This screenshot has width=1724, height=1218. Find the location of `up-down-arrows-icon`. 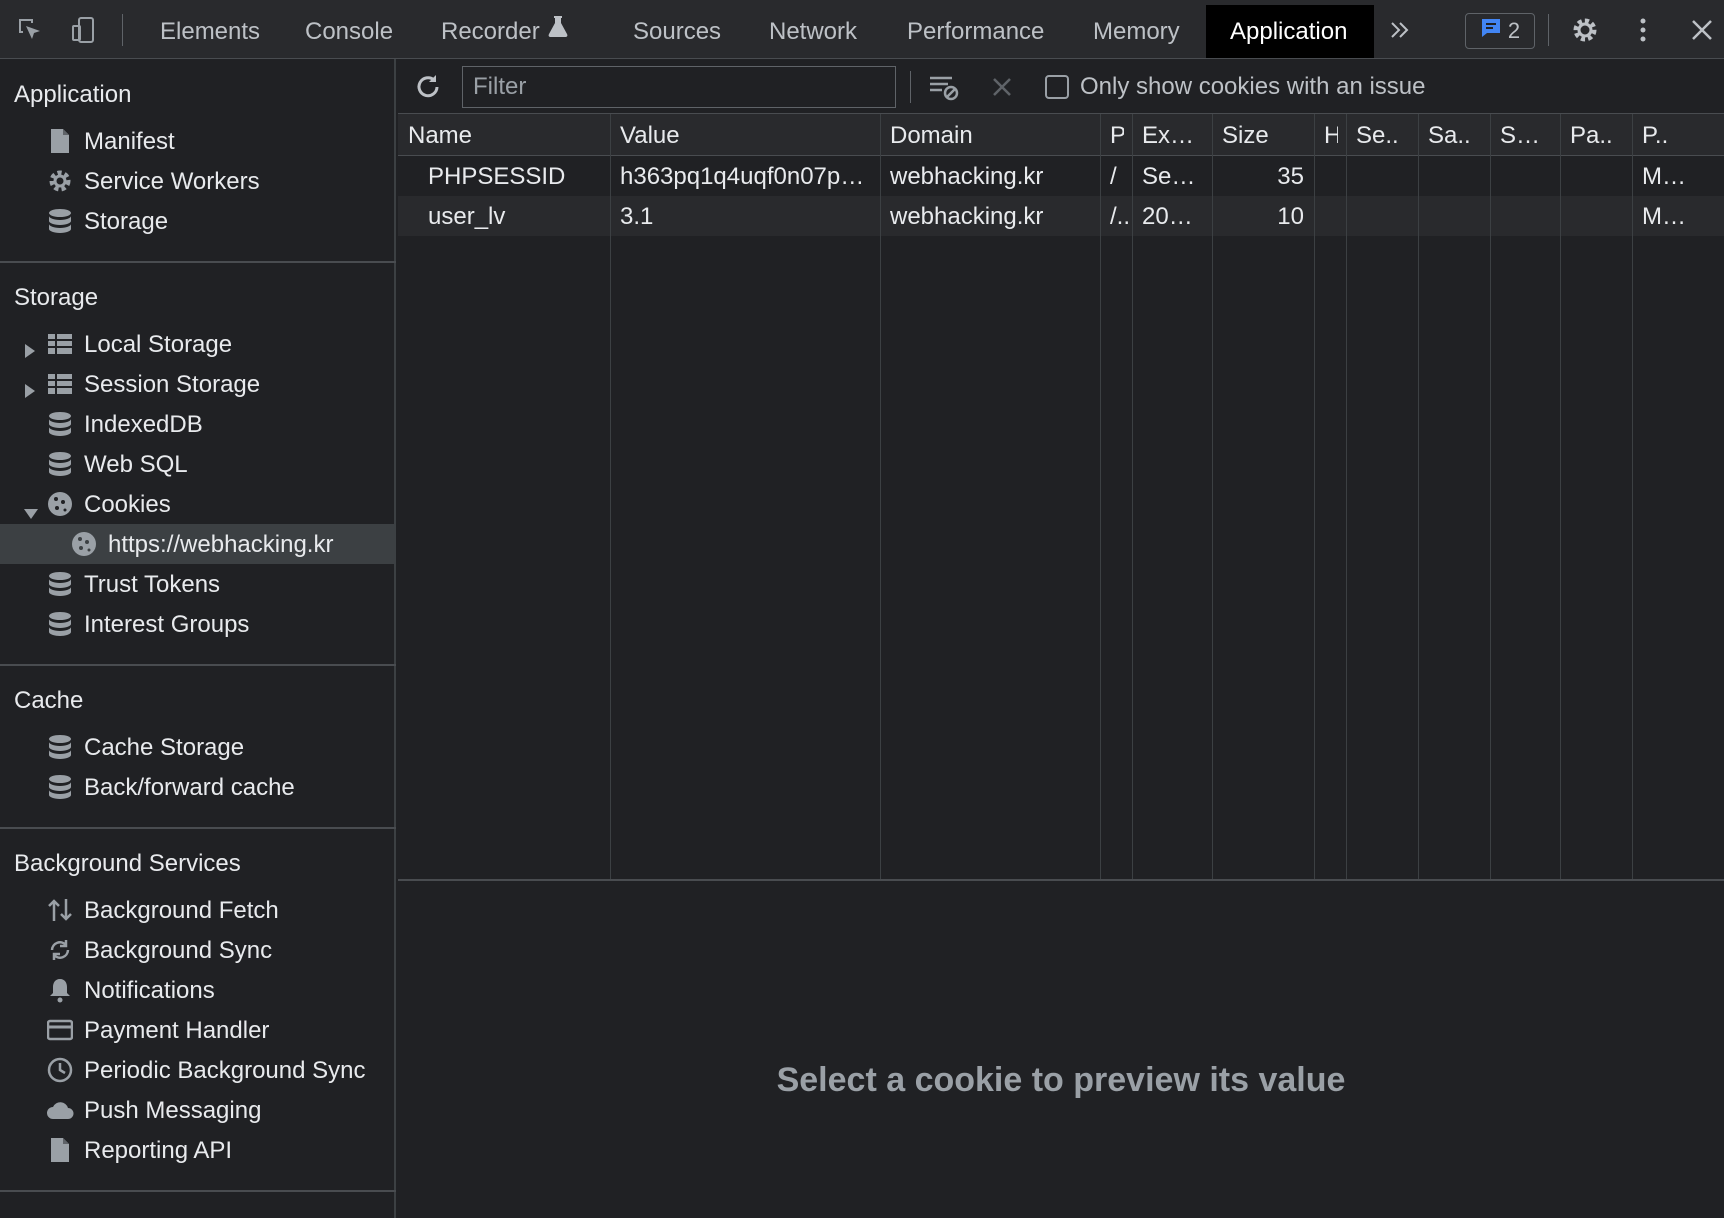

up-down-arrows-icon is located at coordinates (60, 910).